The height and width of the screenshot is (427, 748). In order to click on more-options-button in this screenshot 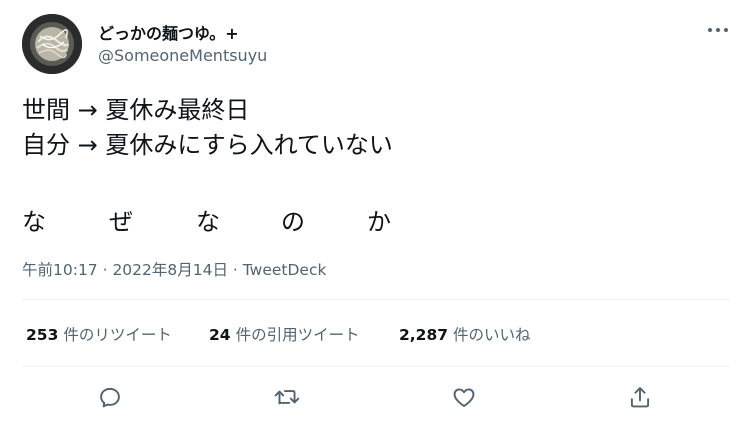, I will do `click(718, 30)`.